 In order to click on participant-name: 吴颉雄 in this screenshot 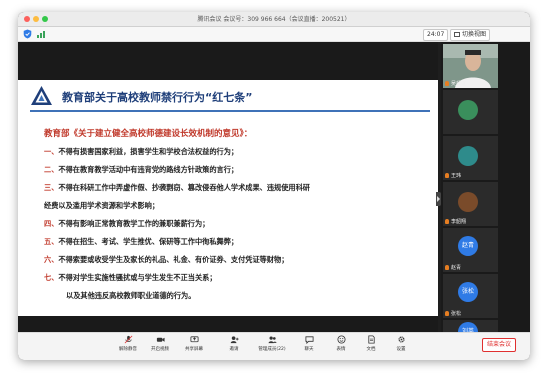, I will do `click(455, 83)`.